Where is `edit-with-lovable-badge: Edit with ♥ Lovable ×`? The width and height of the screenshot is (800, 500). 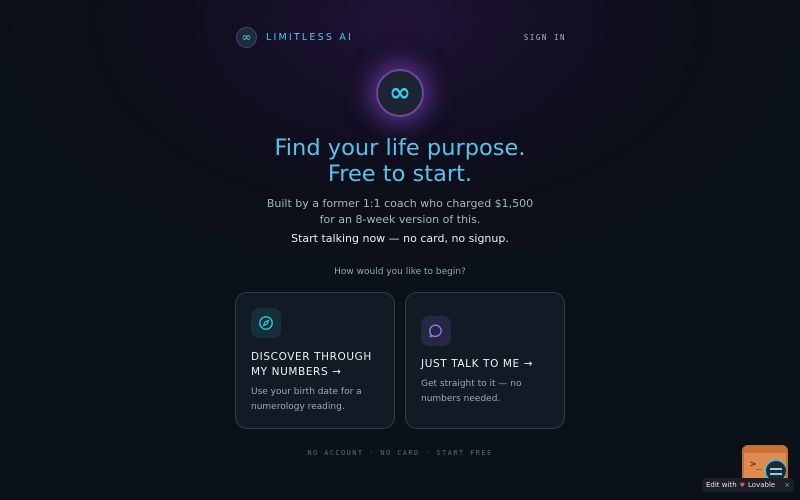 edit-with-lovable-badge: Edit with ♥ Lovable × is located at coordinates (748, 485).